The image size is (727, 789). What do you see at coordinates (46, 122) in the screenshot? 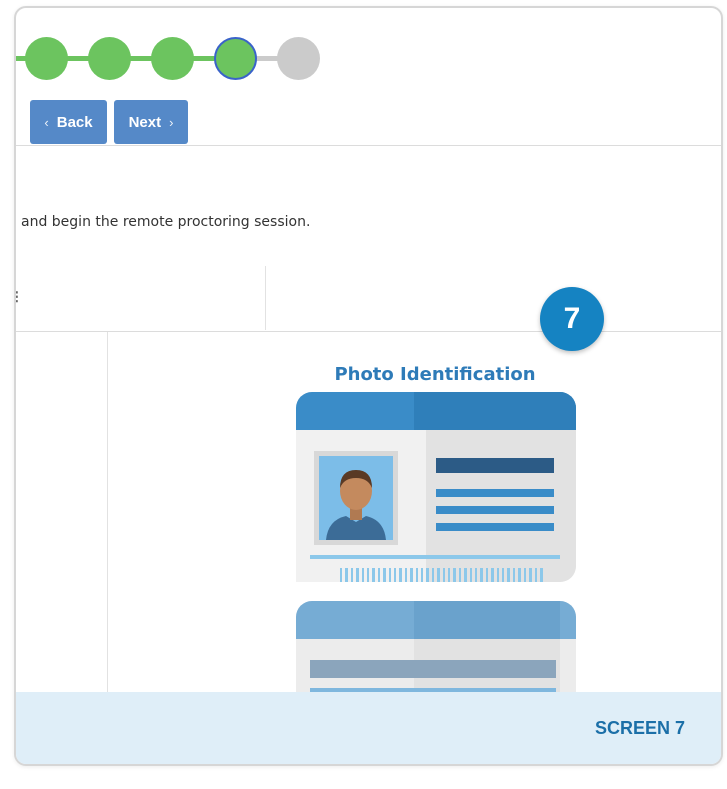
I see `chevron-left-icon: ‹` at bounding box center [46, 122].